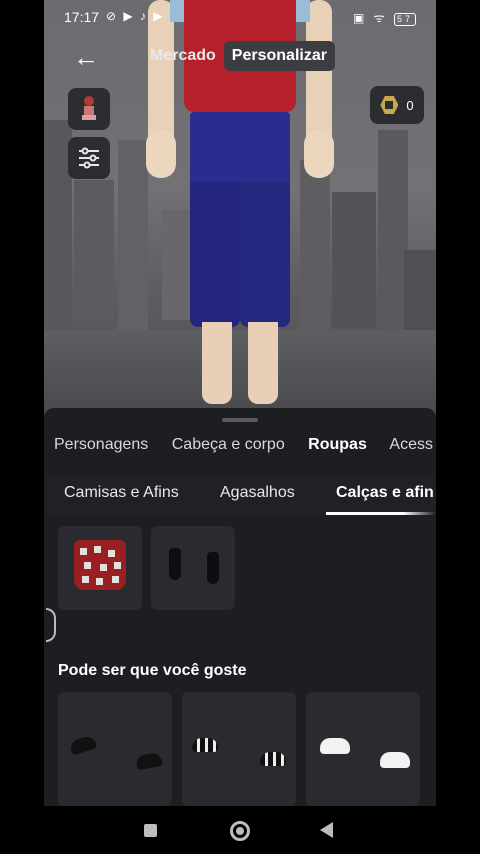  Describe the element at coordinates (183, 56) in the screenshot. I see `tab-mercado: Mercado` at that location.